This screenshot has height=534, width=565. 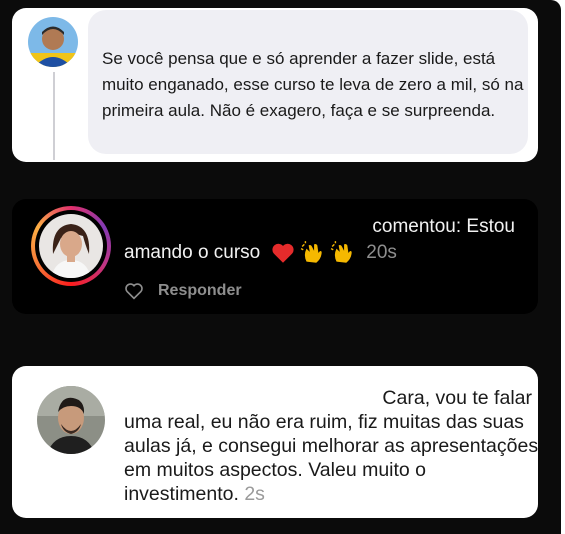 I want to click on heart-outline-icon, so click(x=134, y=291).